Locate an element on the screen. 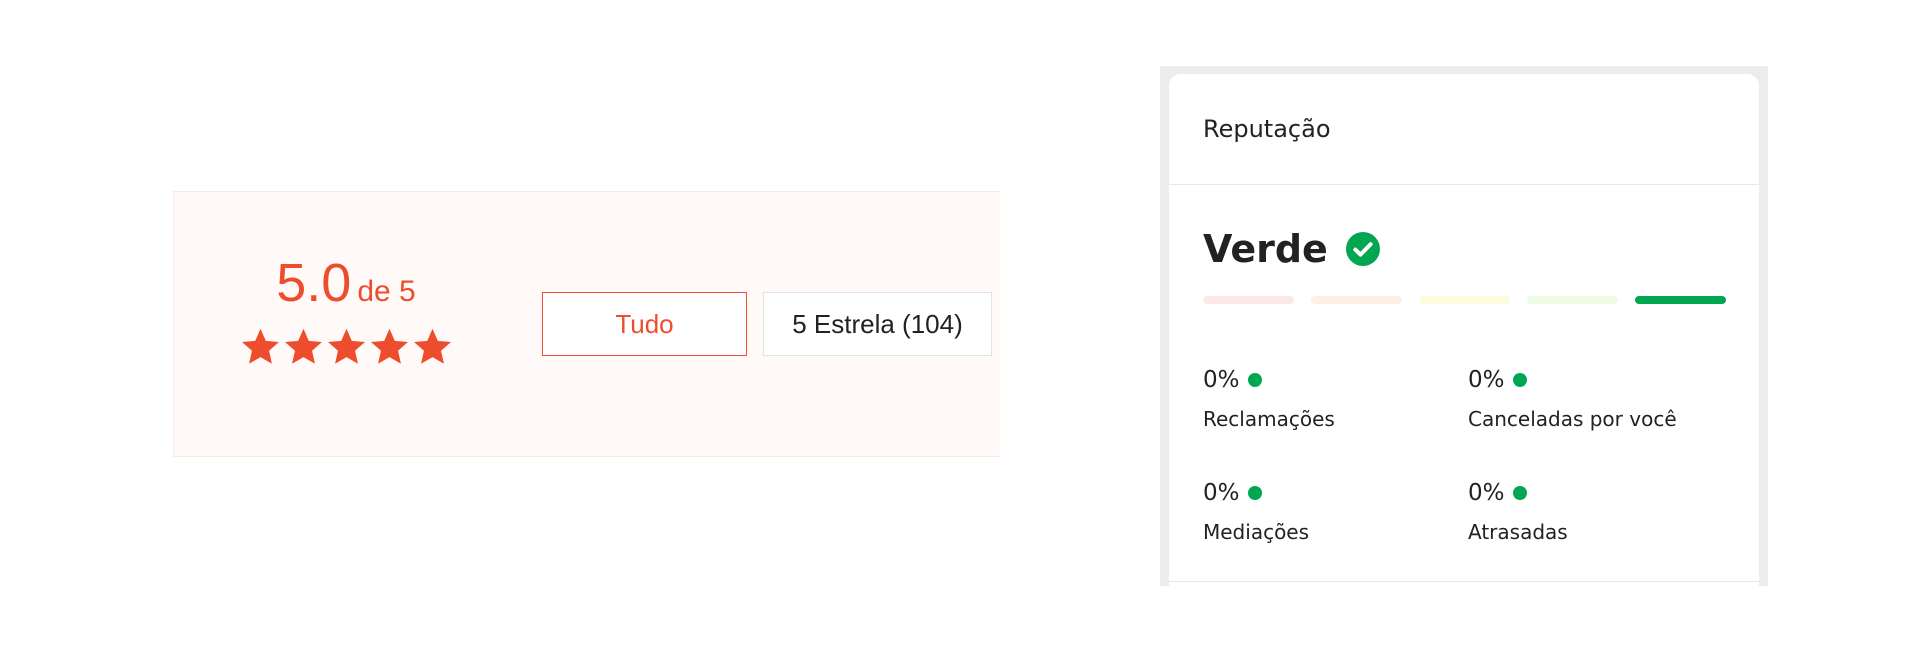  metric-label: Mediações is located at coordinates (1256, 532).